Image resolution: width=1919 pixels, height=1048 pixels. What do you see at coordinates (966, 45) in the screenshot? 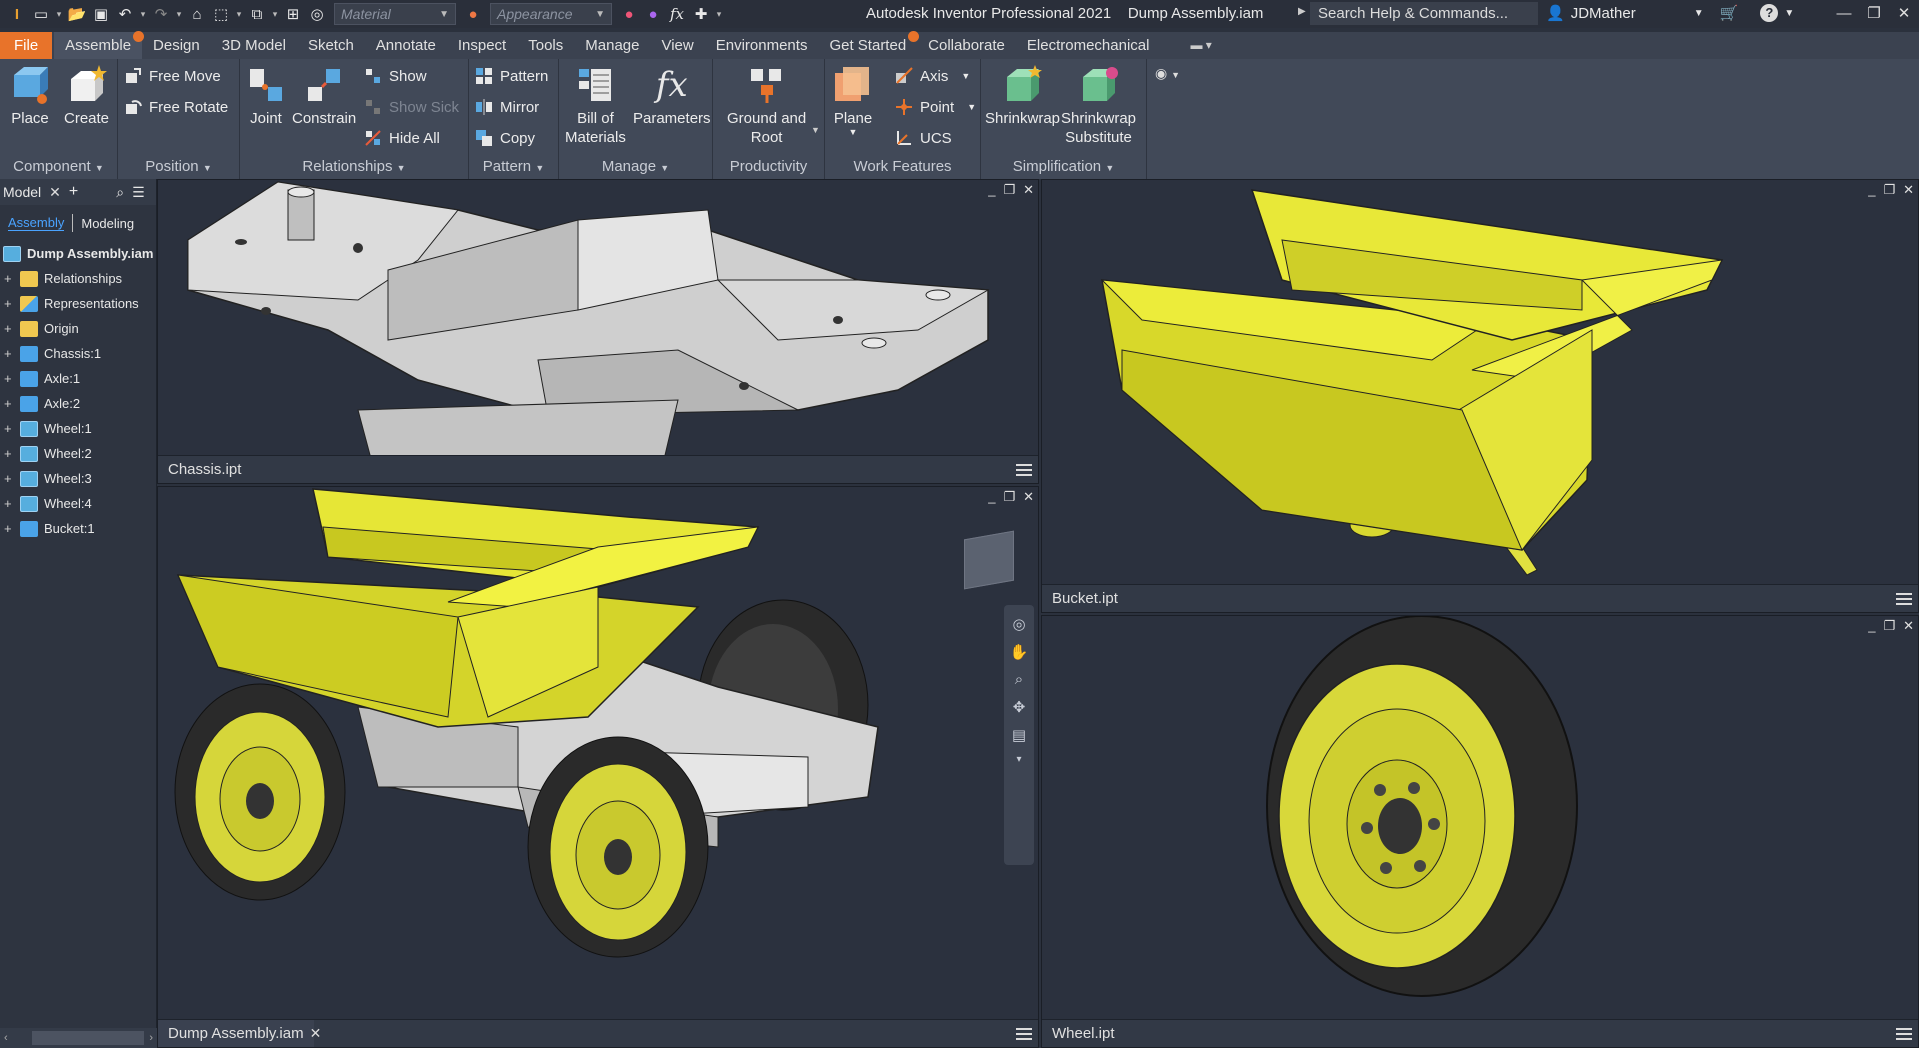
I see `tab-collaborate: Collaborate` at bounding box center [966, 45].